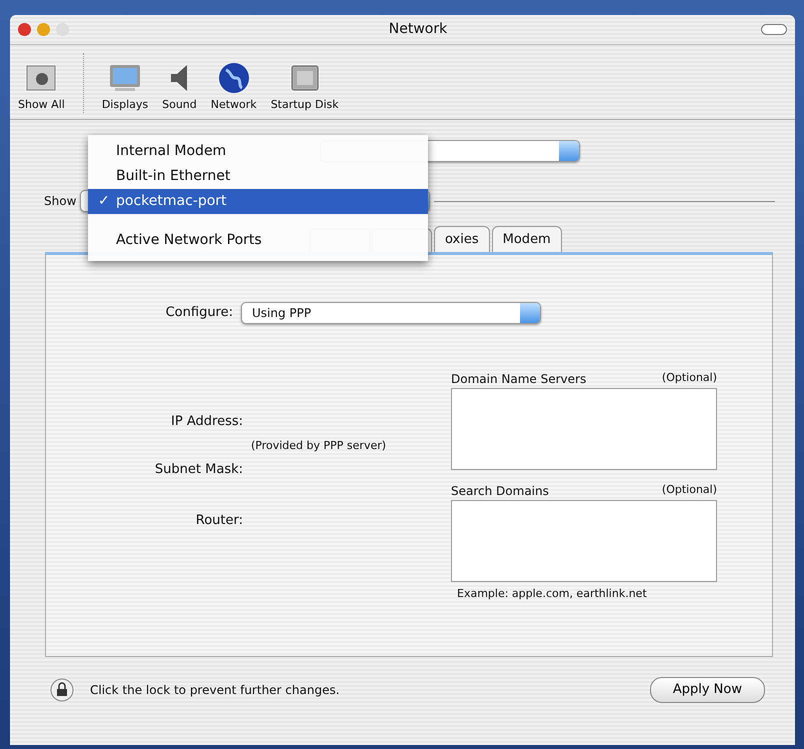 The image size is (804, 749). I want to click on network-button: Network, so click(233, 87).